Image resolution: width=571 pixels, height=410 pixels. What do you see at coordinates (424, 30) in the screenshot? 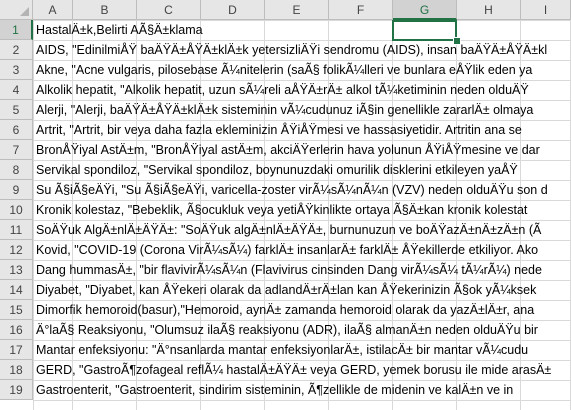
I see `active-cell-g1` at bounding box center [424, 30].